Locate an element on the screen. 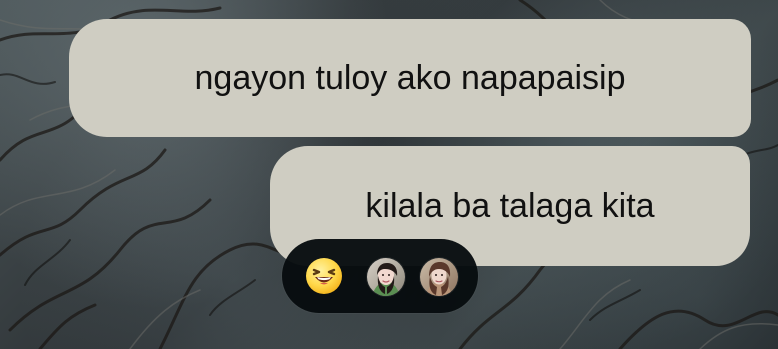  message-text-2: kilala ba talaga kita is located at coordinates (510, 206).